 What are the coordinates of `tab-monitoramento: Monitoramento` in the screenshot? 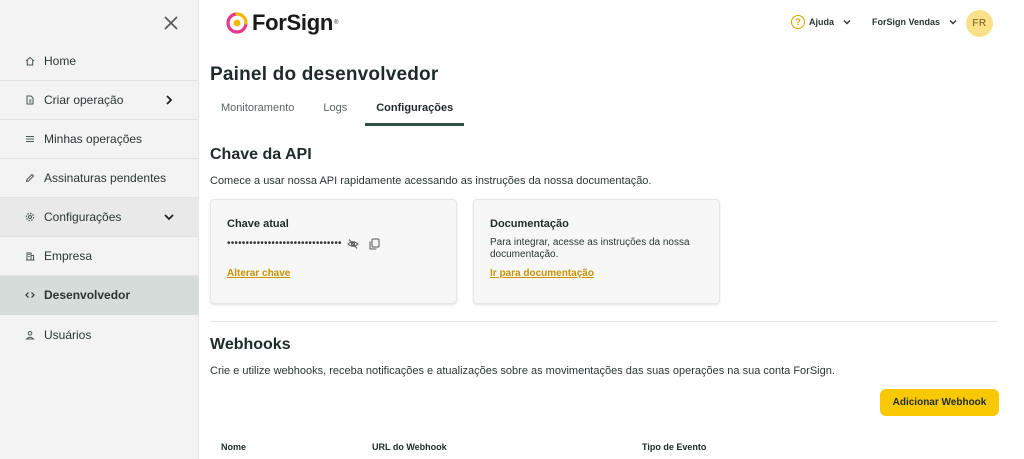 It's located at (257, 112).